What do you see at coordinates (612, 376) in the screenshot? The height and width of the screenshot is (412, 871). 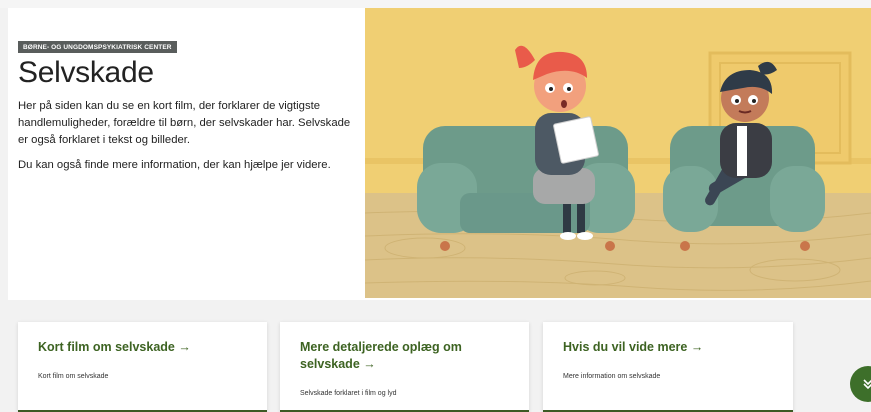 I see `card-description: Mere information om selvskade` at bounding box center [612, 376].